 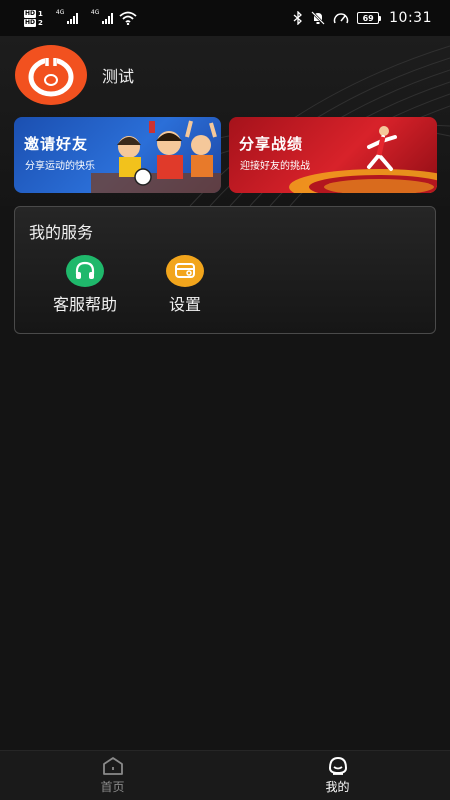 I want to click on status-right: 69 10:31, so click(x=362, y=18).